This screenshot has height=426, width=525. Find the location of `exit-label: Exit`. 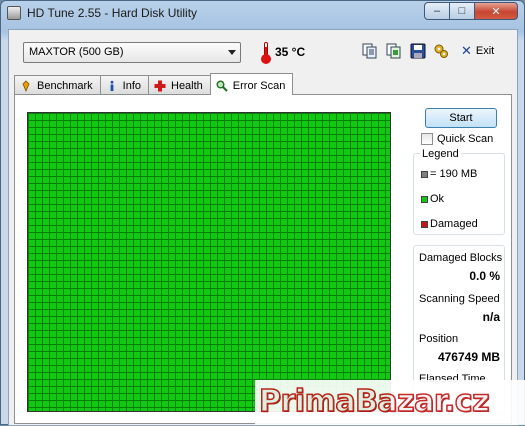

exit-label: Exit is located at coordinates (485, 51).